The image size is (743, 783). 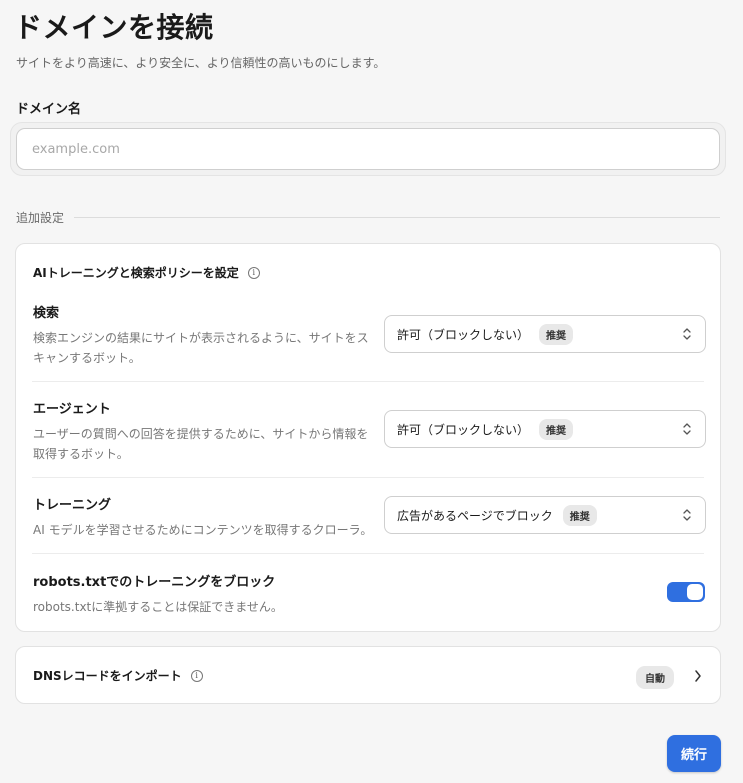 I want to click on training-policy-select: 広告があるページでブロック 推奨, so click(x=545, y=515).